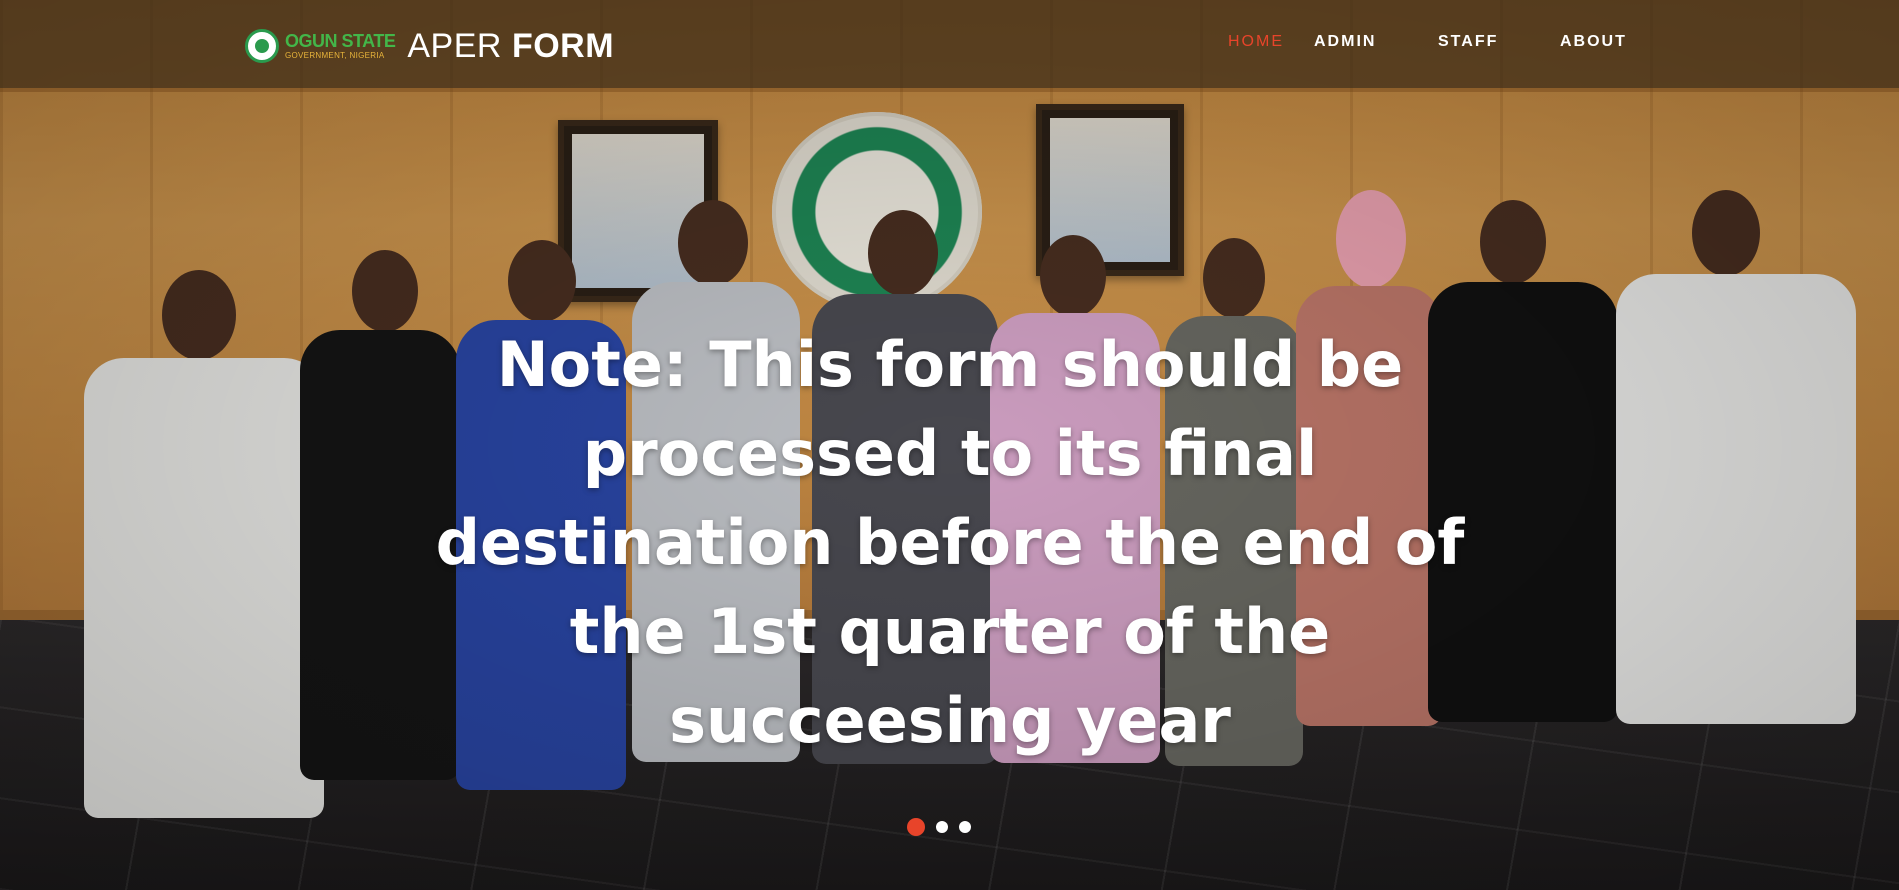 The image size is (1899, 890). I want to click on nav-home-link: HOME, so click(1256, 42).